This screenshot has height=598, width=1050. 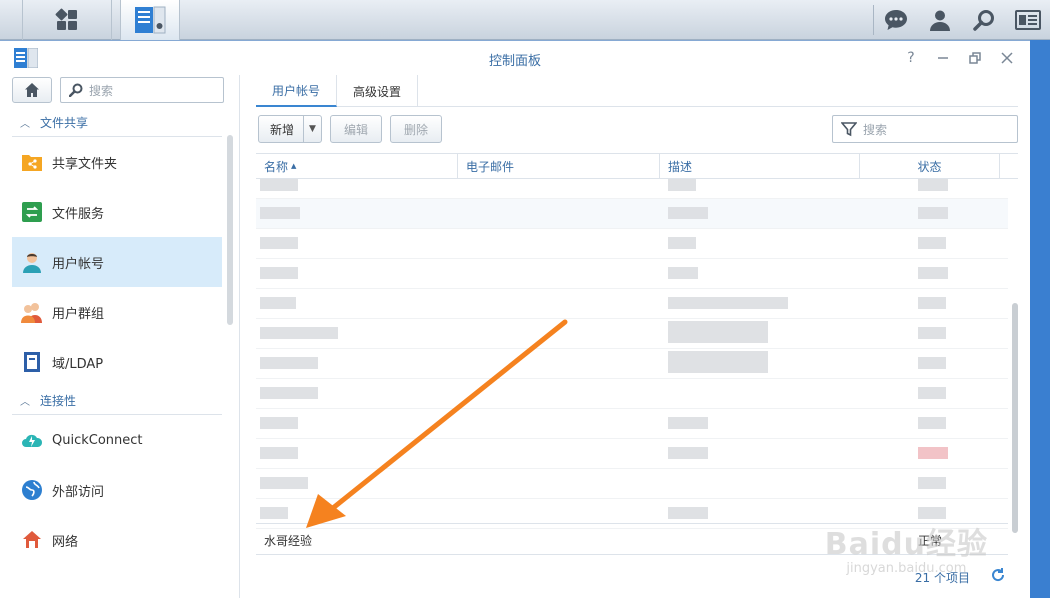 I want to click on column-description: 描述, so click(x=760, y=166).